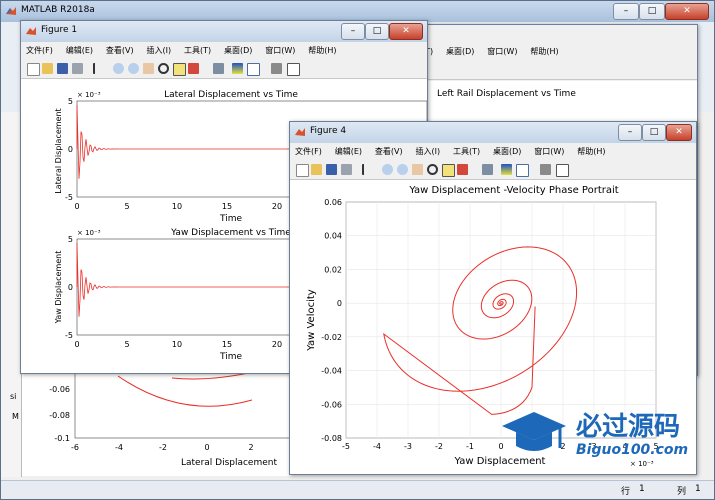  Describe the element at coordinates (308, 150) in the screenshot. I see `fig4-menu-file: 文件(F)` at that location.